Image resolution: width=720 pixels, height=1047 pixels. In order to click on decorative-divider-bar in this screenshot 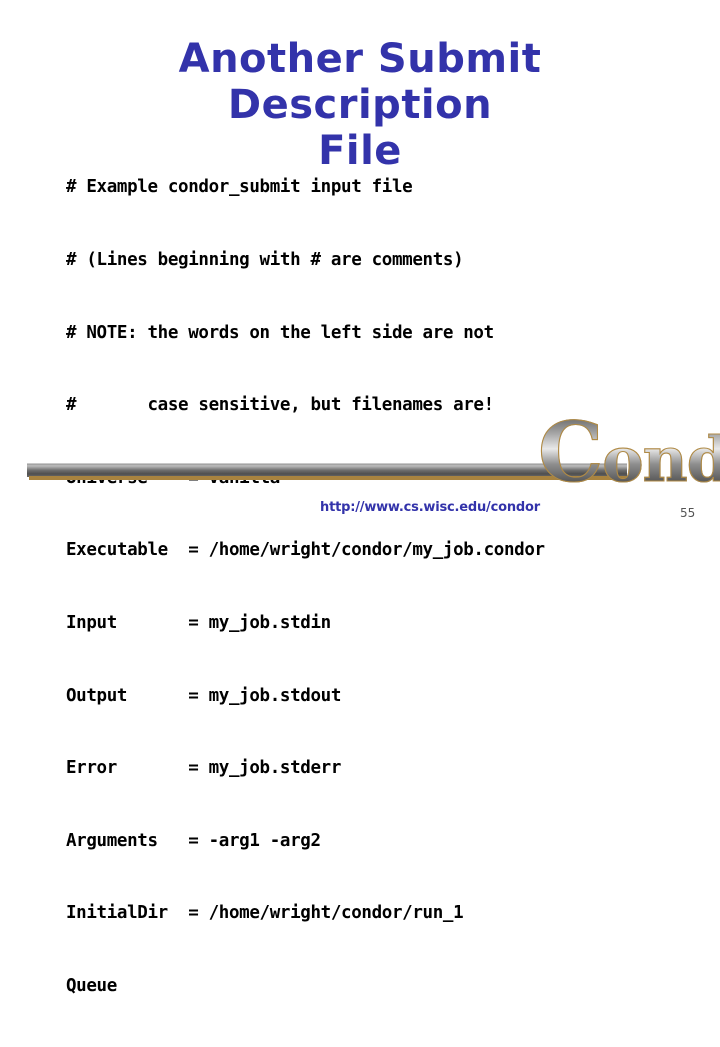, I will do `click(327, 471)`.